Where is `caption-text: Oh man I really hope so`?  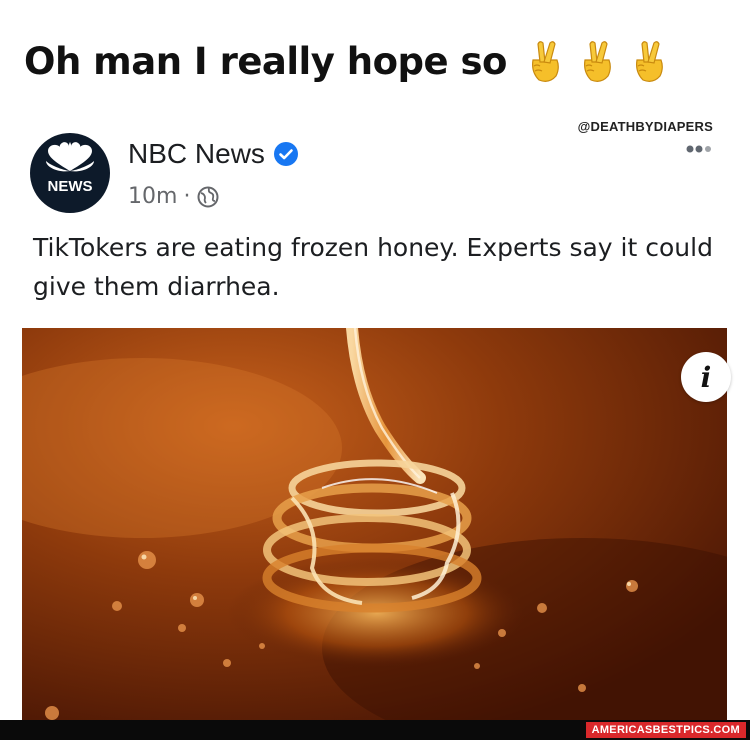
caption-text: Oh man I really hope so is located at coordinates (265, 61).